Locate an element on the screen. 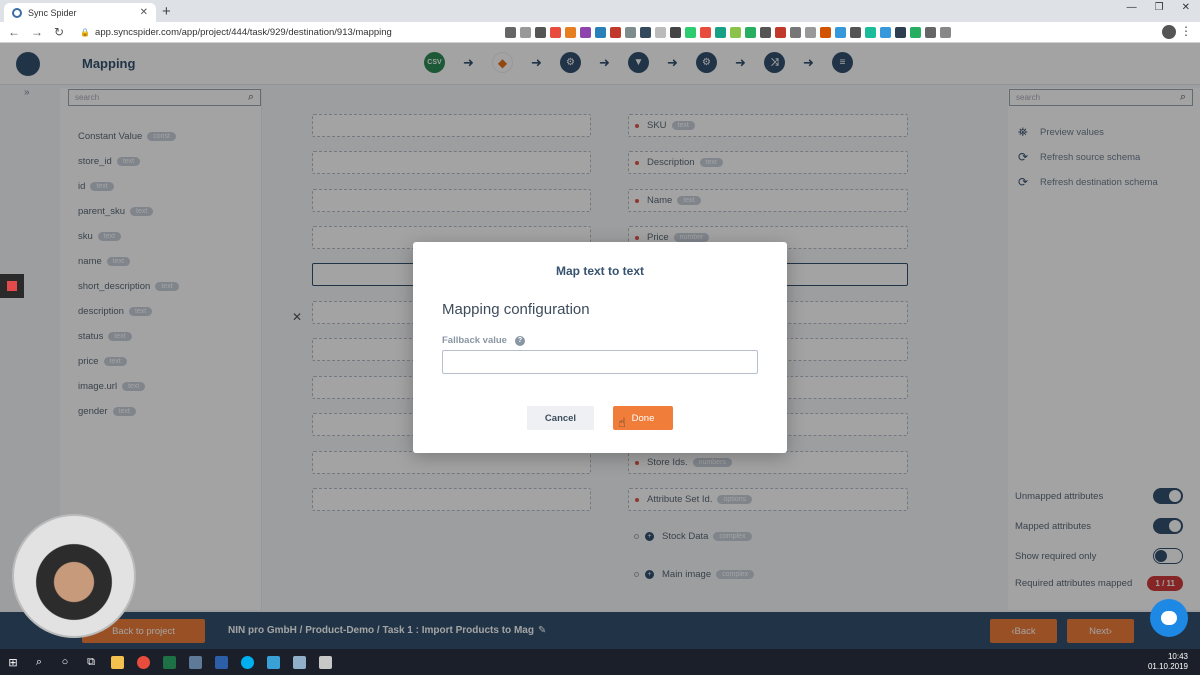  task-view-icon: ⧉ is located at coordinates (91, 662).